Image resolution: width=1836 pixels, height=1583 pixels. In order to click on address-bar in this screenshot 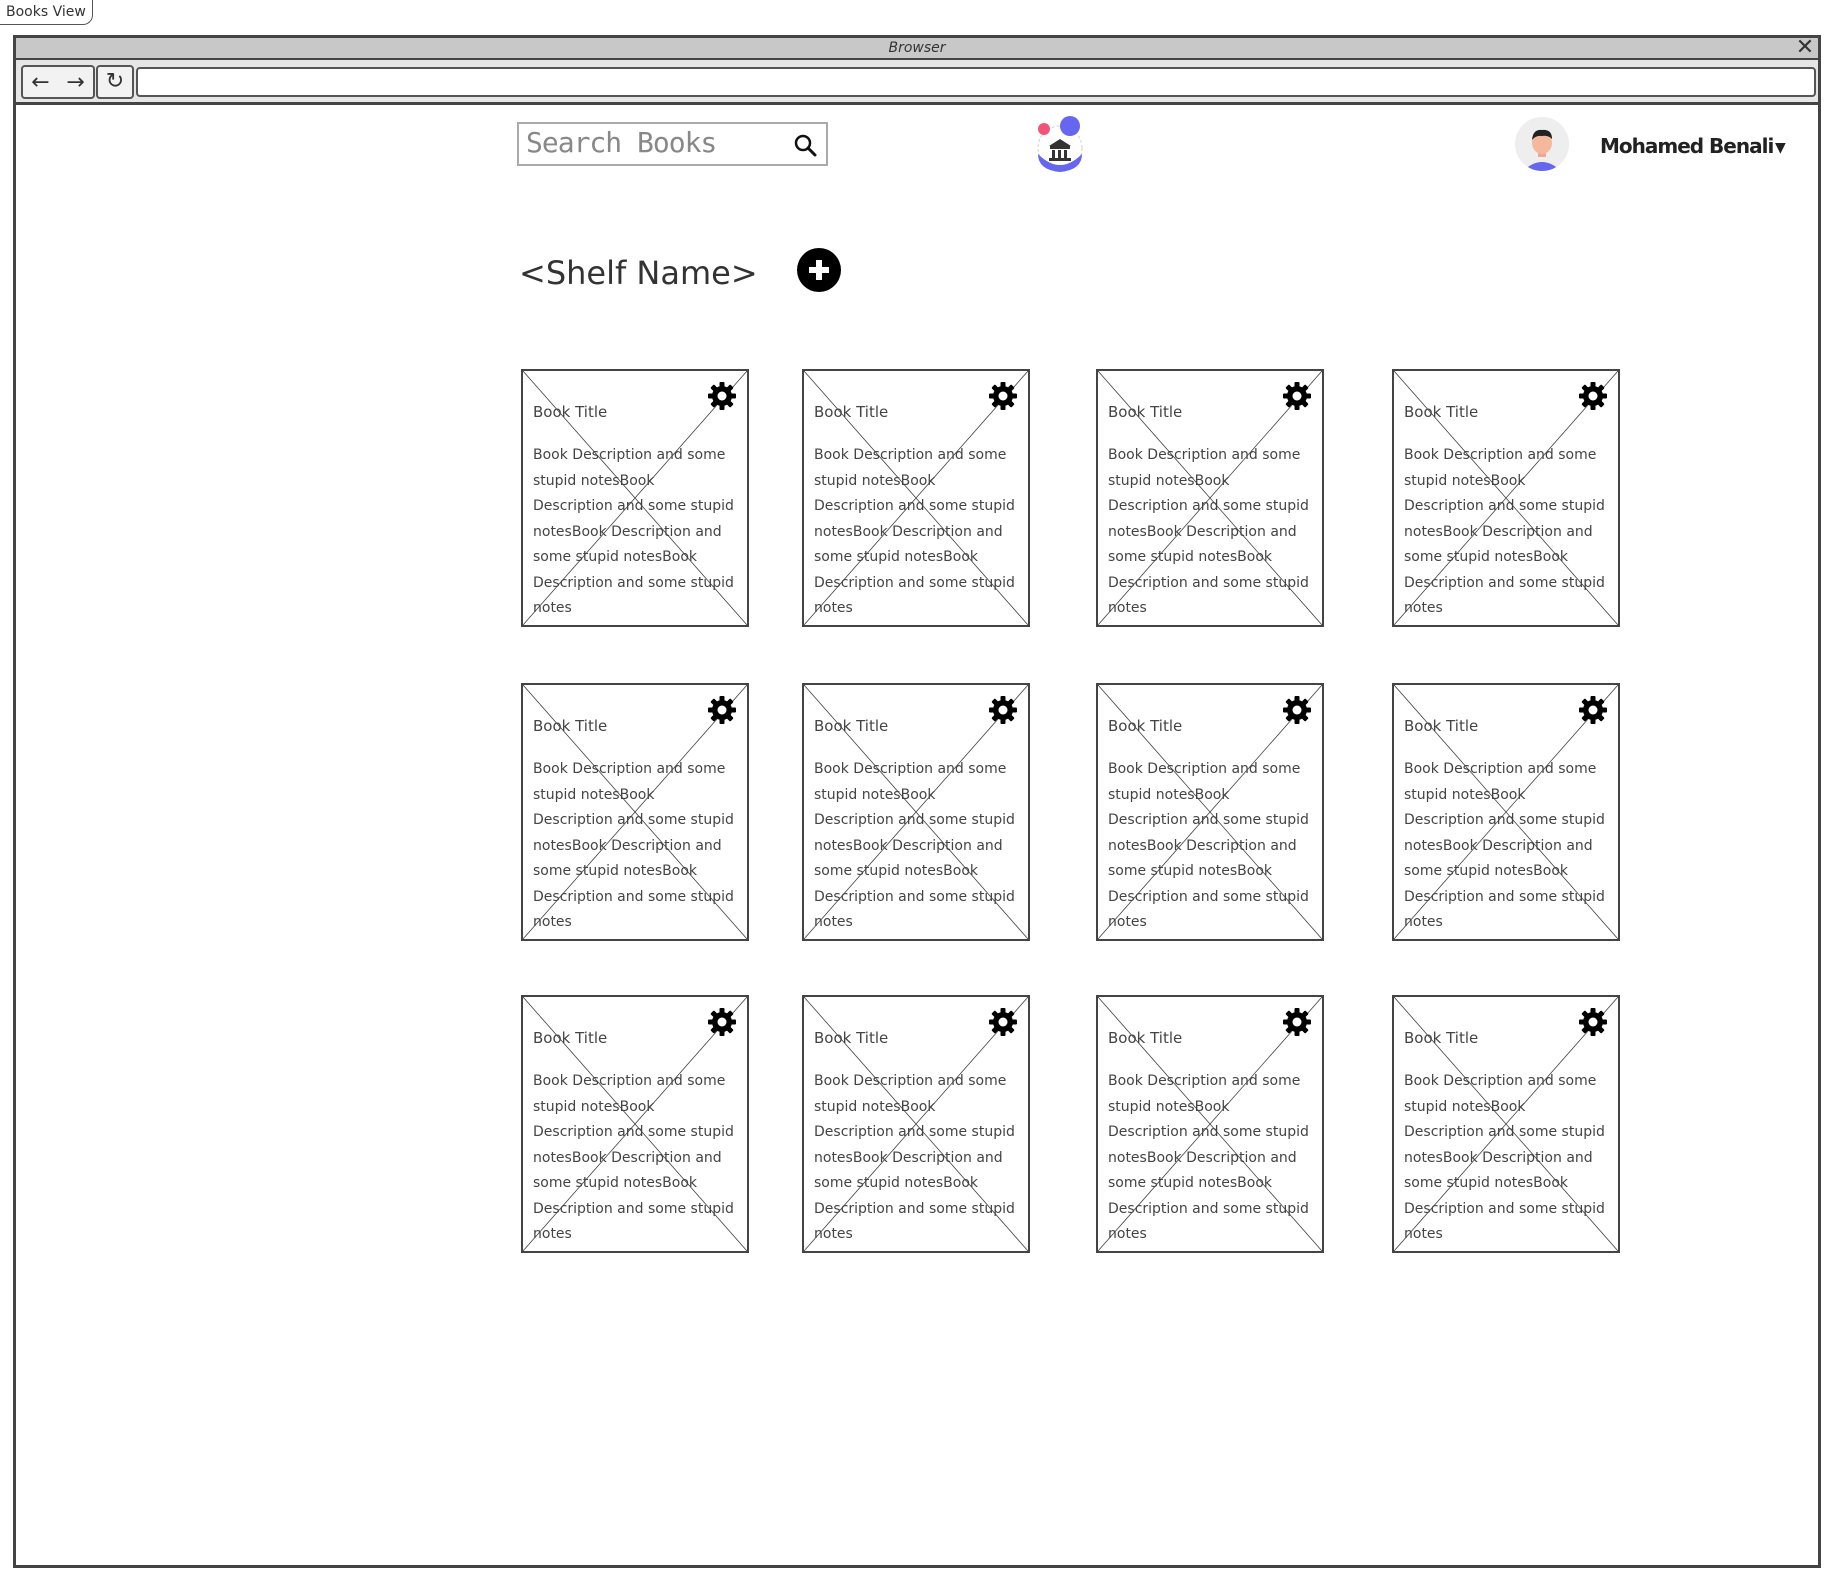, I will do `click(976, 82)`.